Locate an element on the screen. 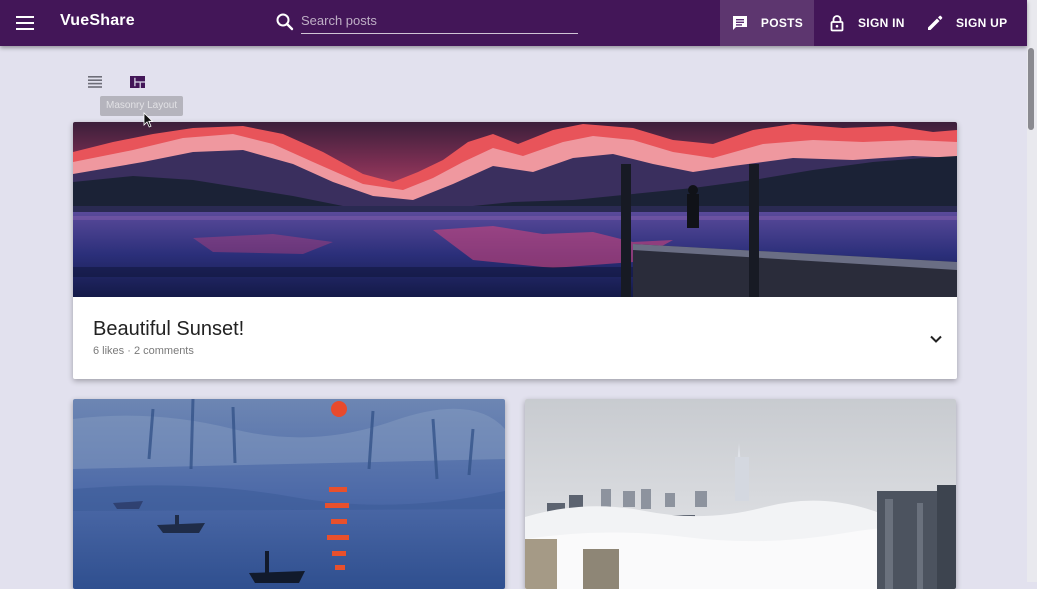 The image size is (1037, 589). search-input is located at coordinates (439, 21).